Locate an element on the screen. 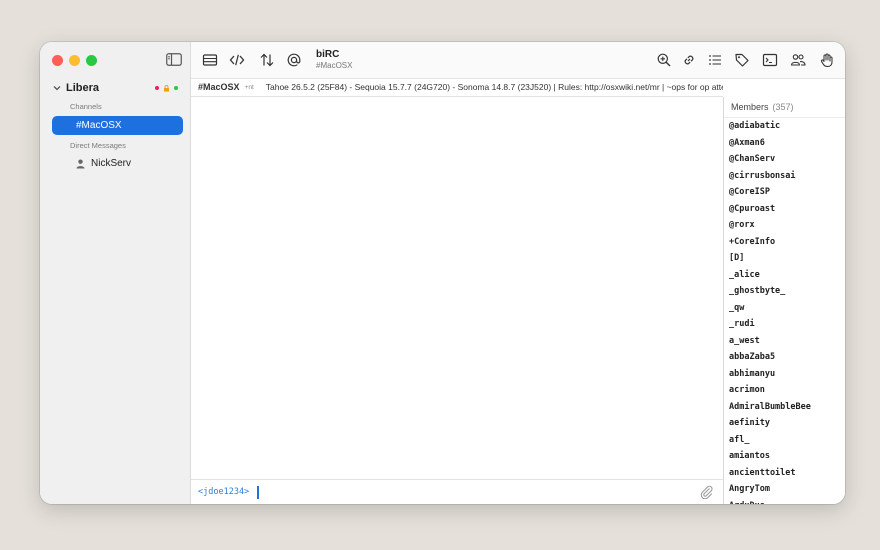 The image size is (880, 550). member-item: _alice is located at coordinates (784, 275).